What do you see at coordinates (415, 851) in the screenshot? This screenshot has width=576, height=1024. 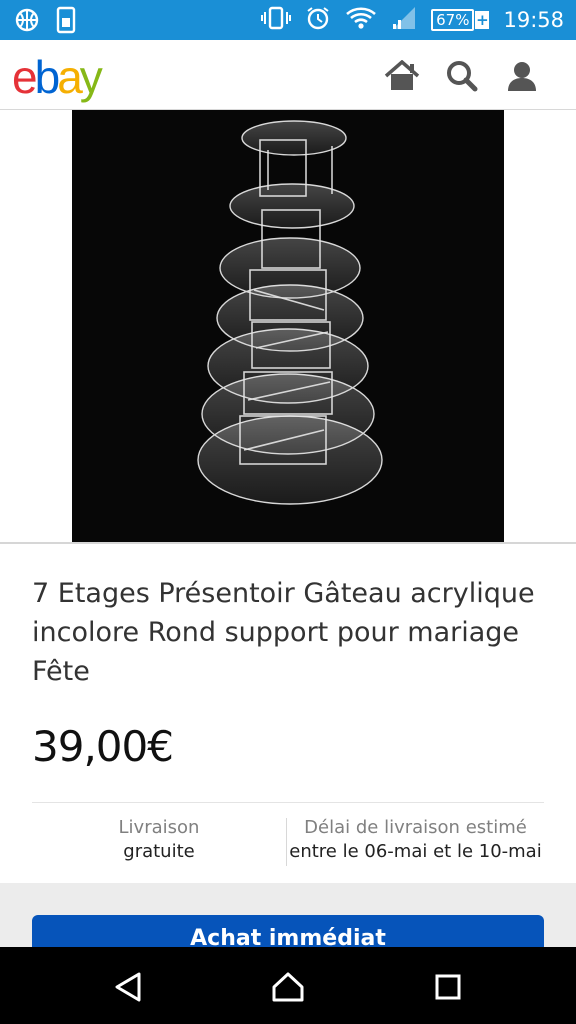 I see `delivery-estimate-value: entre le 06-mai et le 10-mai` at bounding box center [415, 851].